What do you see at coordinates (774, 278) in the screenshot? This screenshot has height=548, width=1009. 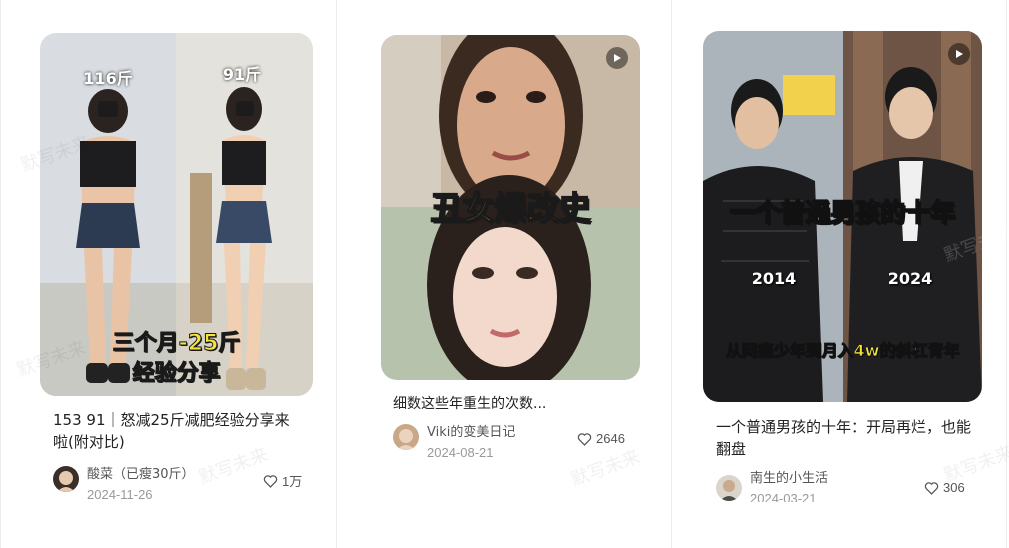 I see `year-before-label: 2014` at bounding box center [774, 278].